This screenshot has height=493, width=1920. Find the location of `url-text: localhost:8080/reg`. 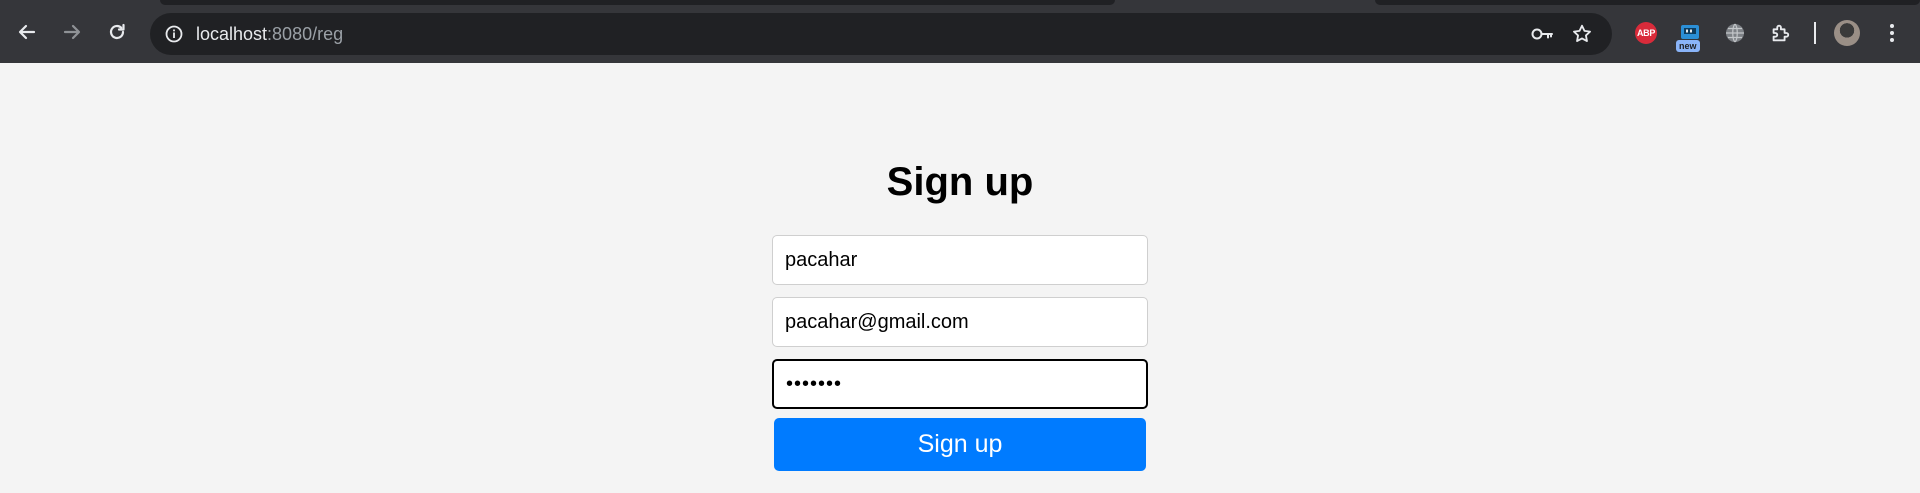

url-text: localhost:8080/reg is located at coordinates (269, 34).